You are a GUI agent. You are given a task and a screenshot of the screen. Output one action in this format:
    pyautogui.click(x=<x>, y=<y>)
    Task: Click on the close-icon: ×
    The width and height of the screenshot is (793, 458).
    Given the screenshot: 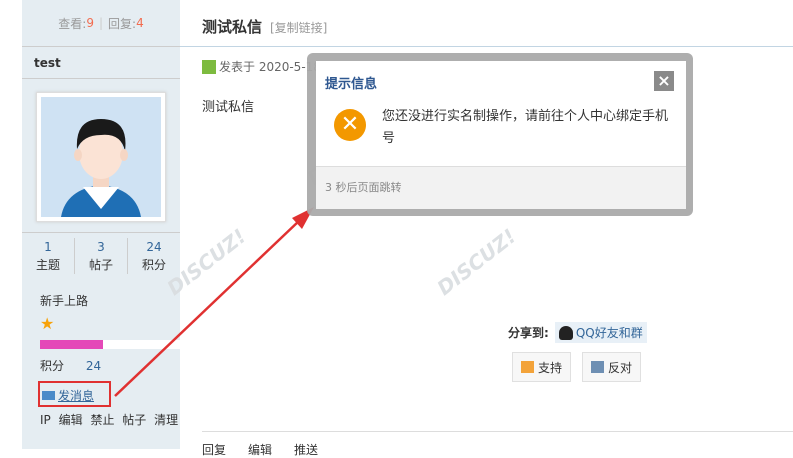 What is the action you would take?
    pyautogui.click(x=664, y=81)
    